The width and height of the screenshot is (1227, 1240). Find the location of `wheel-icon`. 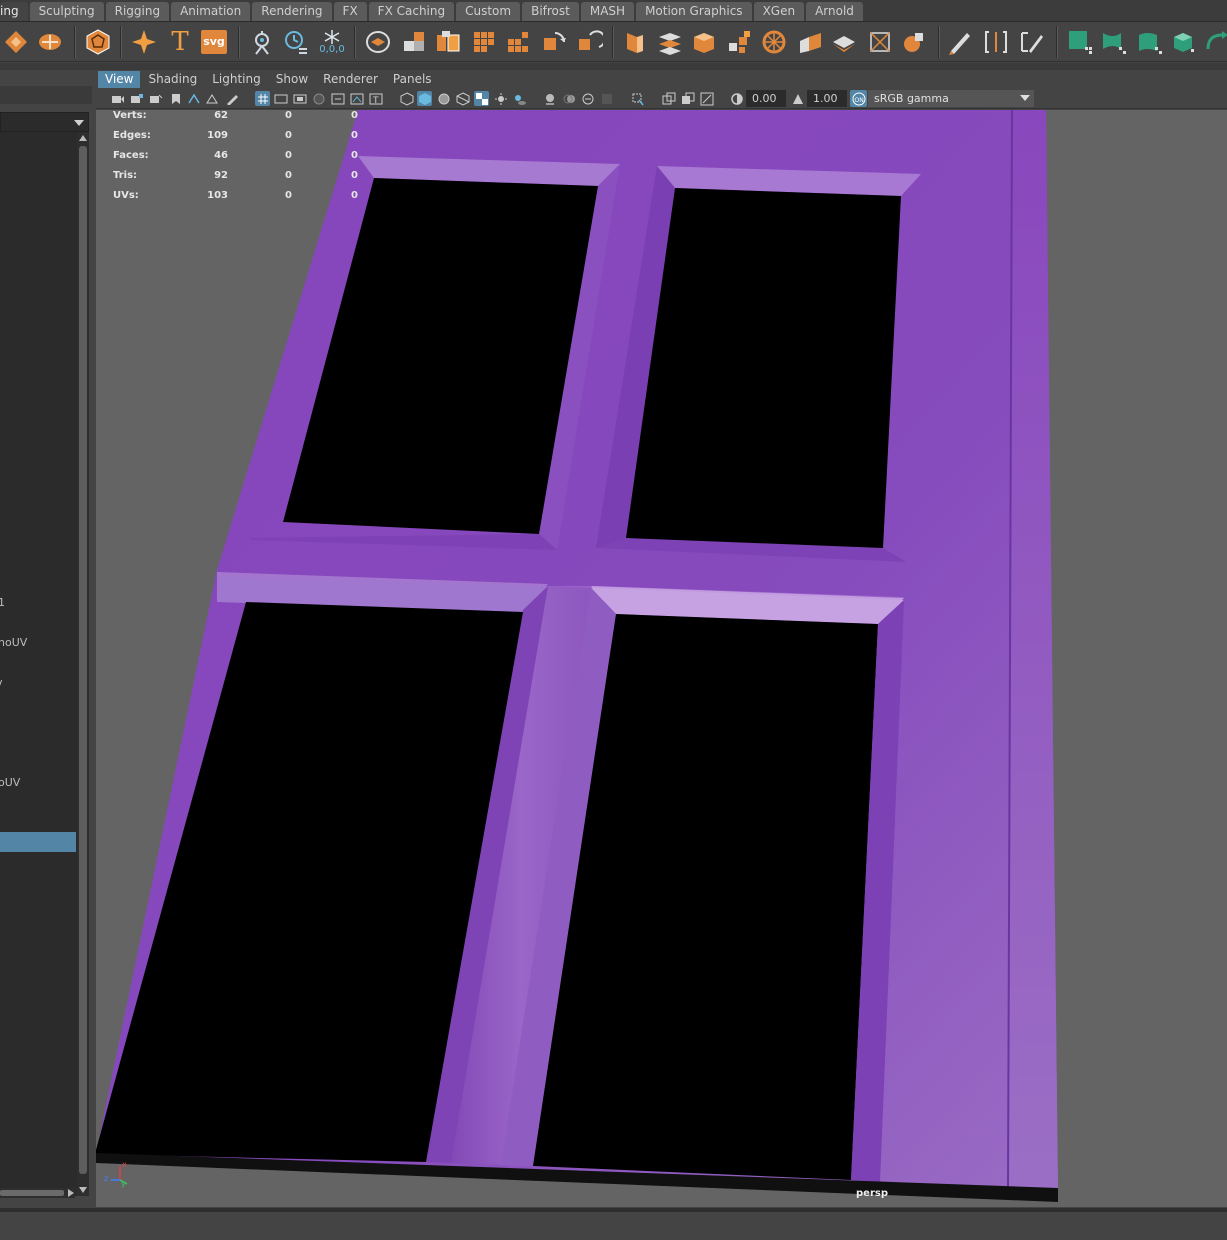

wheel-icon is located at coordinates (774, 42).